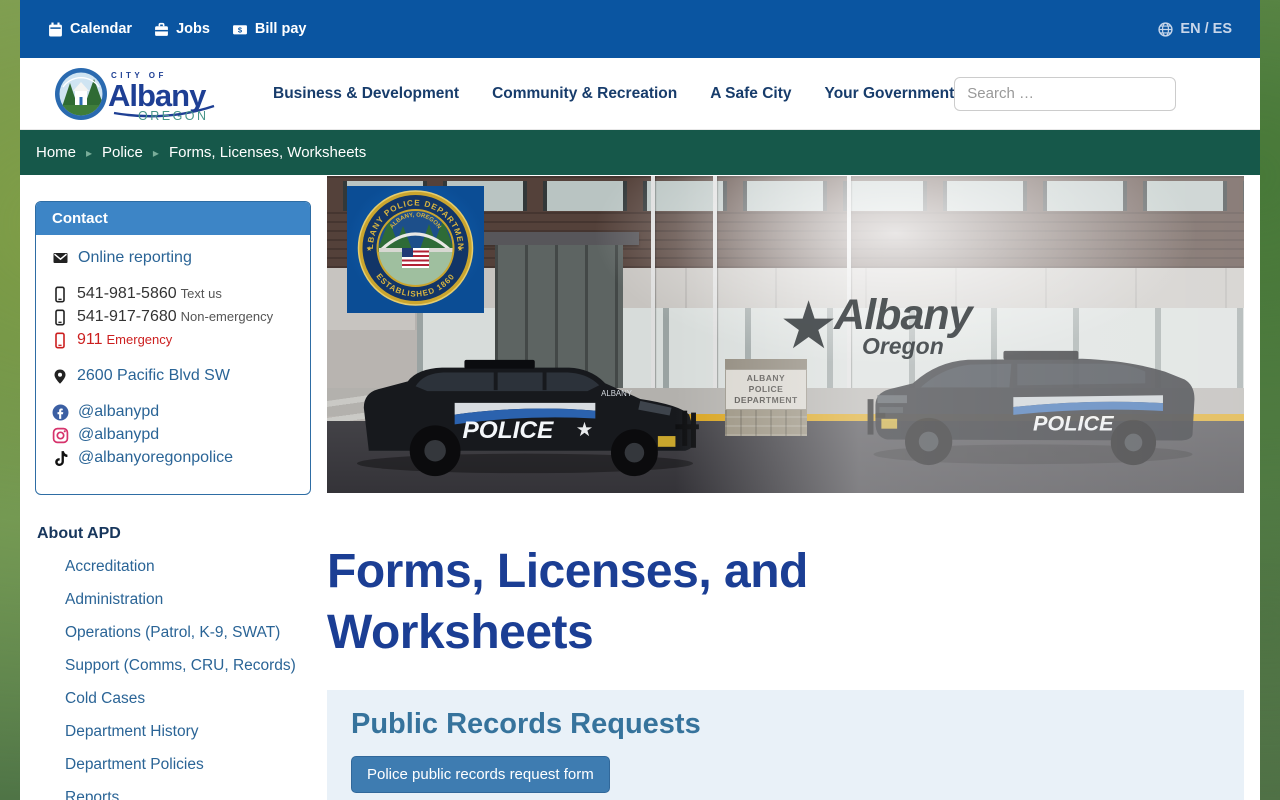  I want to click on online-reporting-link: Online reporting, so click(135, 258).